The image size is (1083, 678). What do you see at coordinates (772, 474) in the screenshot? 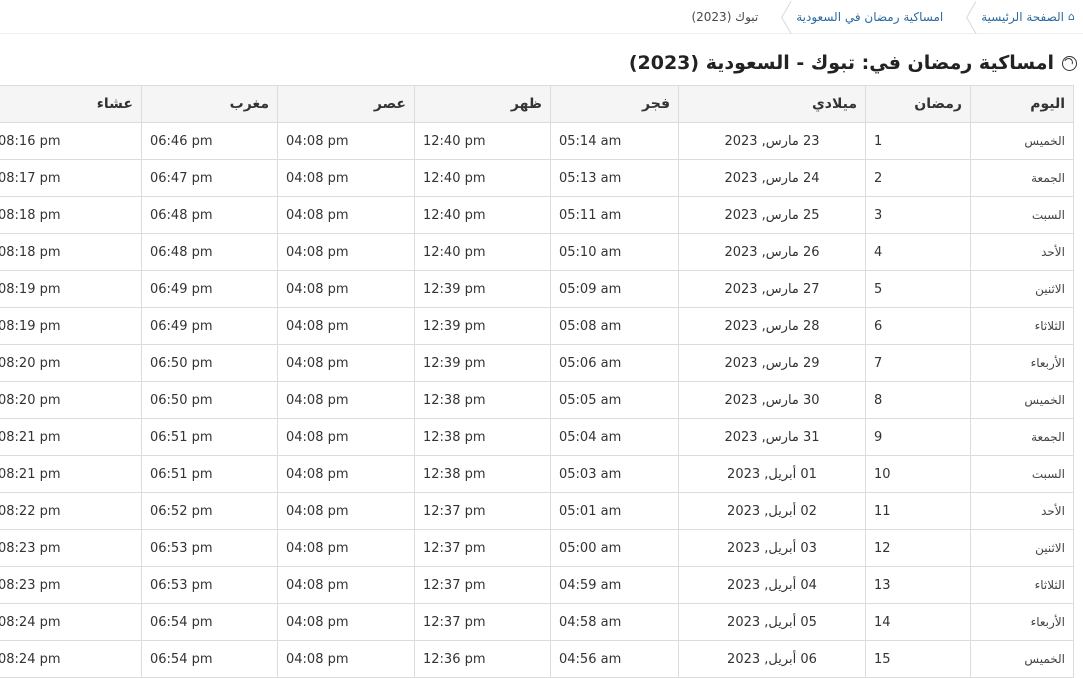
I see `cell-gregorian: 01 أبريل, 2023` at bounding box center [772, 474].